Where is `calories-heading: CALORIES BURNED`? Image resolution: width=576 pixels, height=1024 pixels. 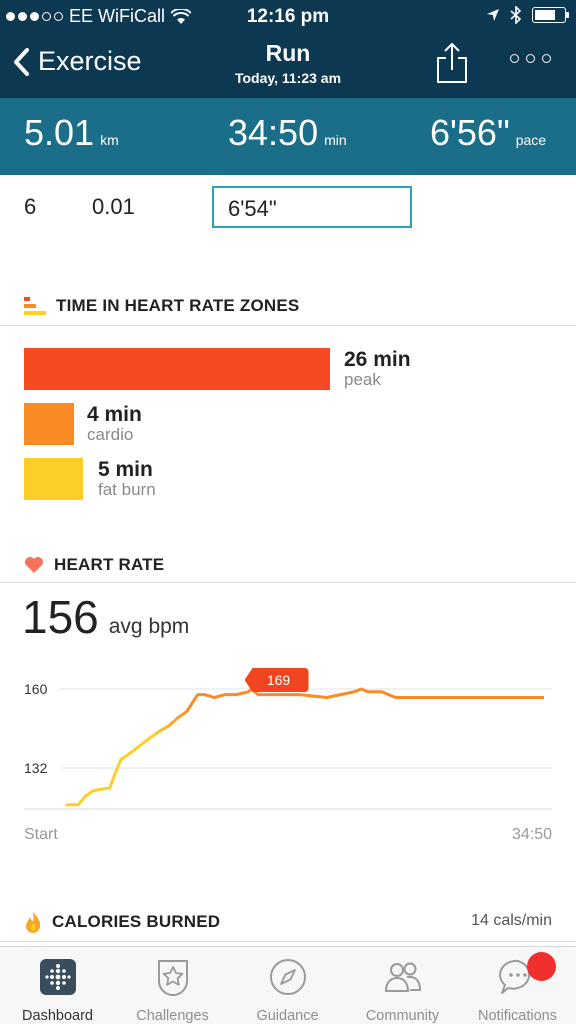
calories-heading: CALORIES BURNED is located at coordinates (122, 922).